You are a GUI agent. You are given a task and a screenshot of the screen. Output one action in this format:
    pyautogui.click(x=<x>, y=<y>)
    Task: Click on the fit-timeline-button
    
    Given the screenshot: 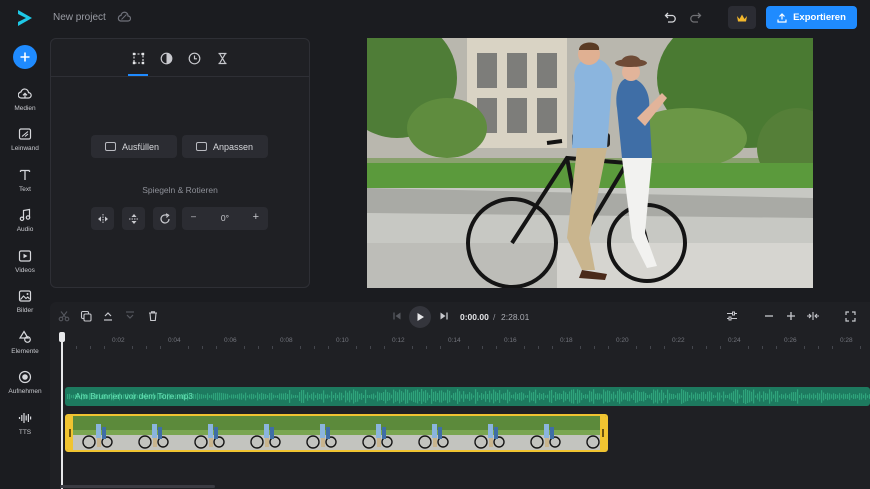 What is the action you would take?
    pyautogui.click(x=813, y=316)
    